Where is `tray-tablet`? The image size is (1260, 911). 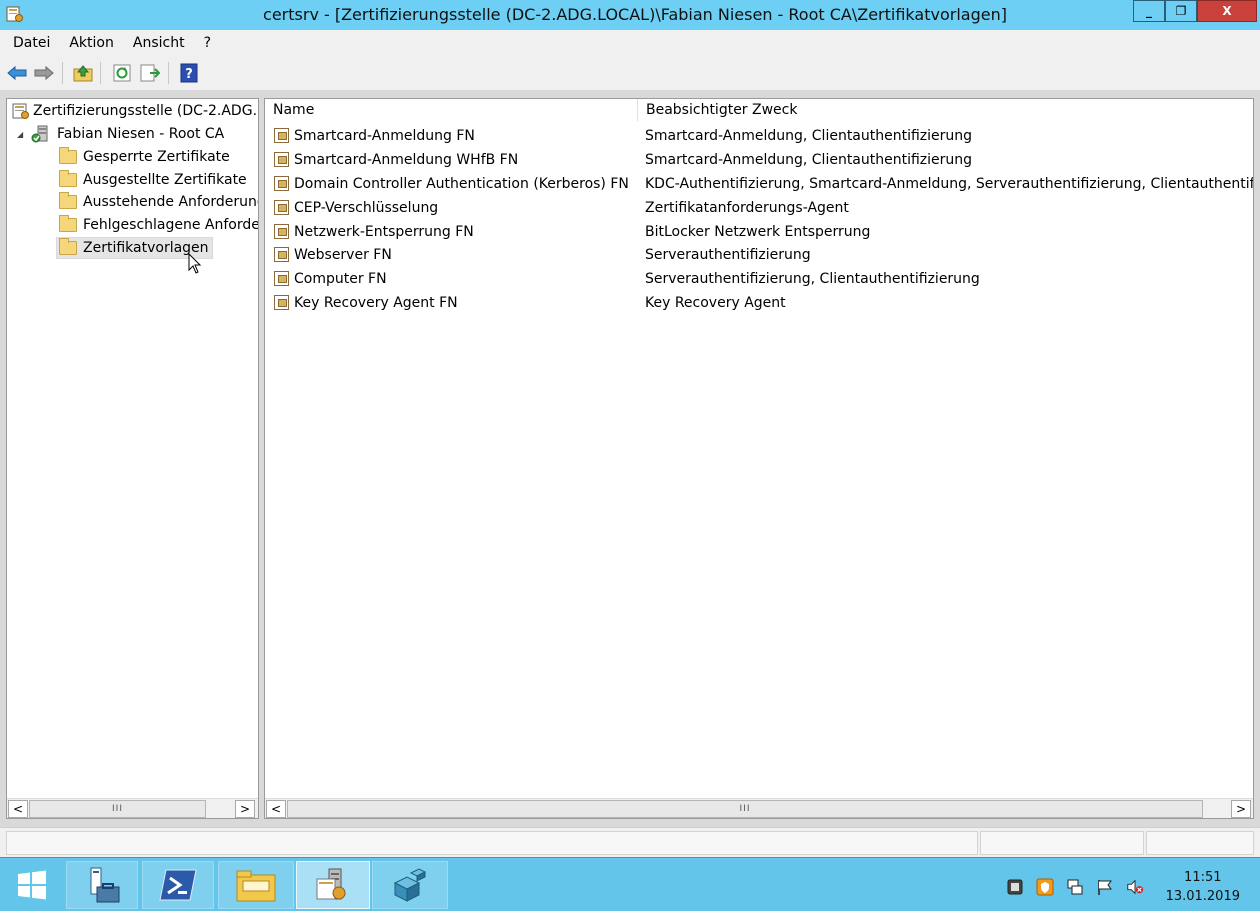
tray-tablet is located at coordinates (1015, 887).